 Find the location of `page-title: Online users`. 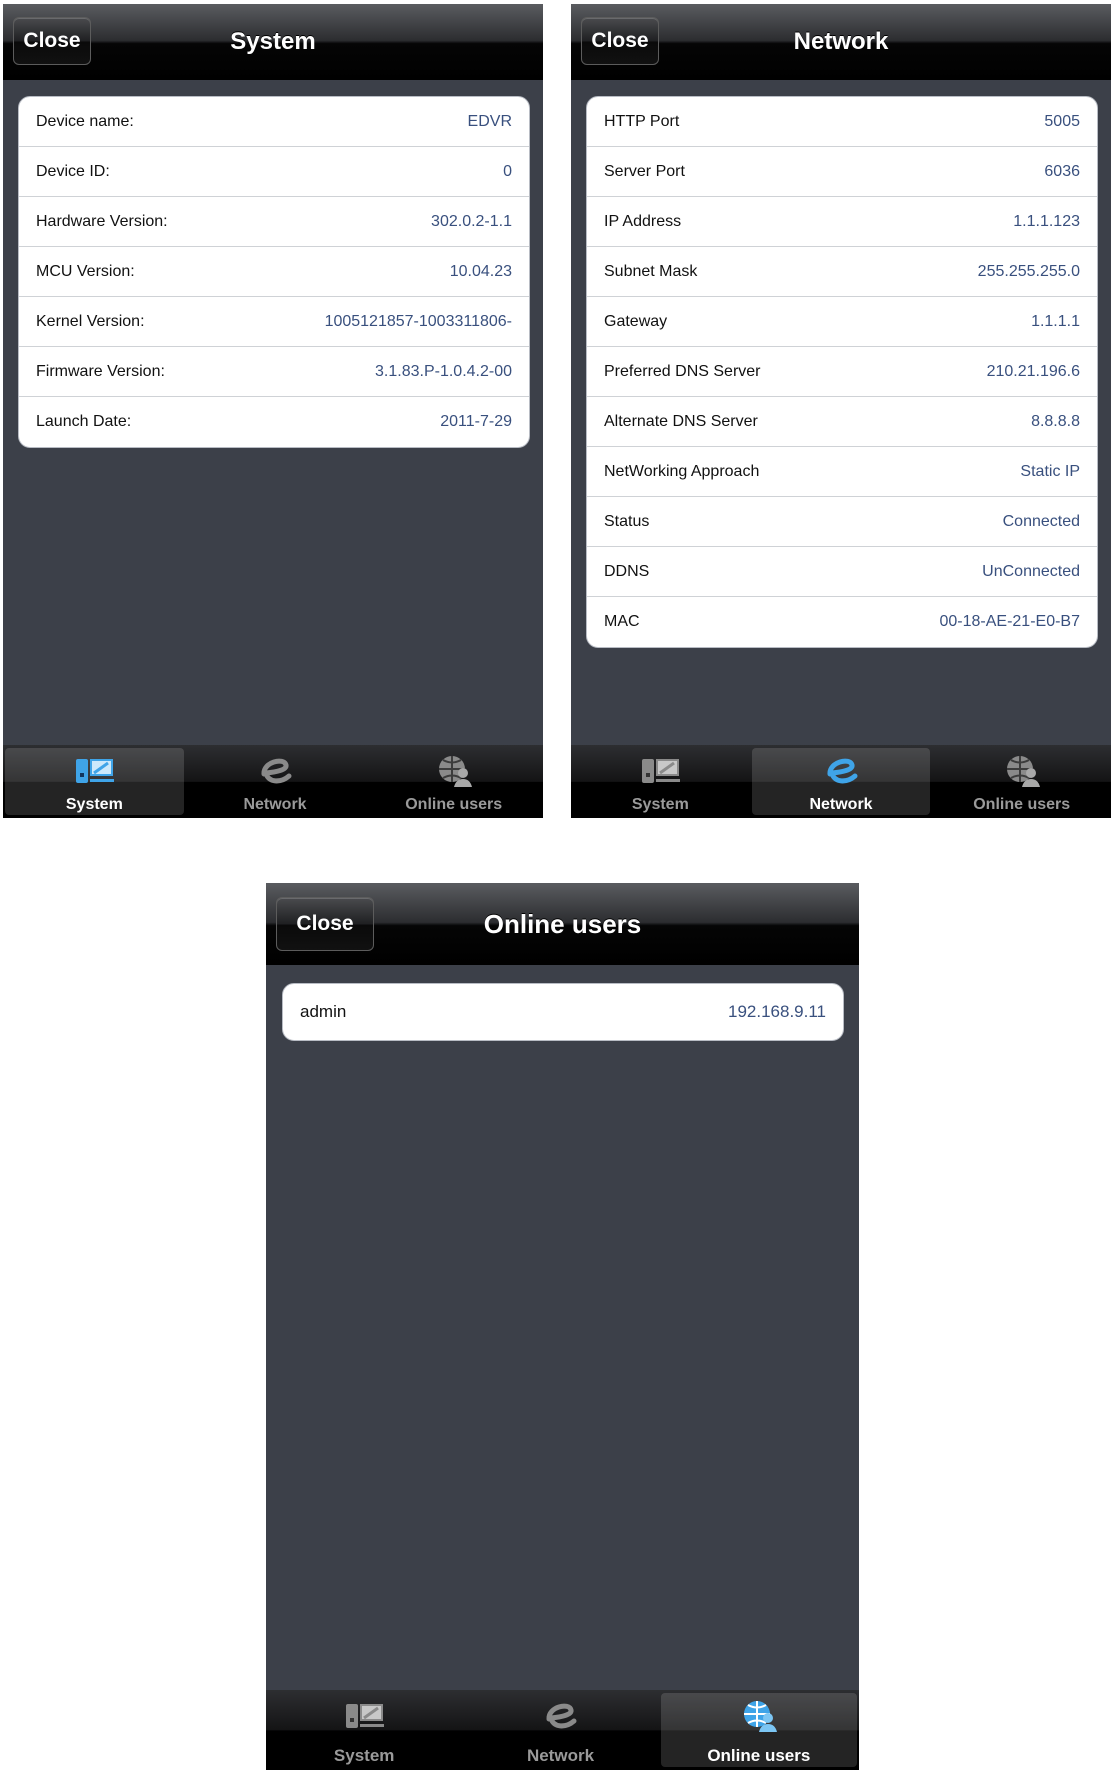

page-title: Online users is located at coordinates (562, 924).